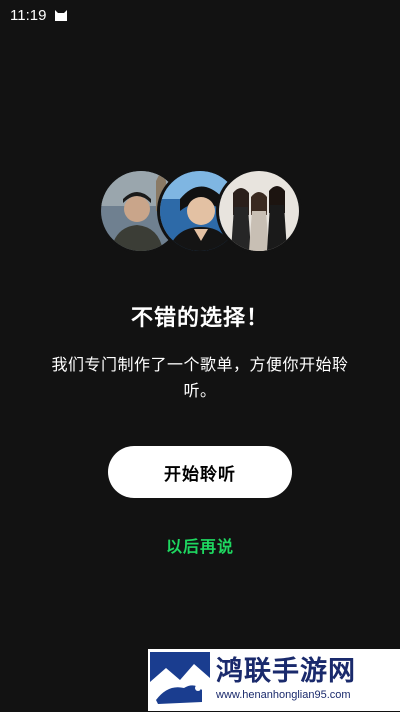 The image size is (400, 712). Describe the element at coordinates (180, 680) in the screenshot. I see `watermark-logo-icon` at that location.